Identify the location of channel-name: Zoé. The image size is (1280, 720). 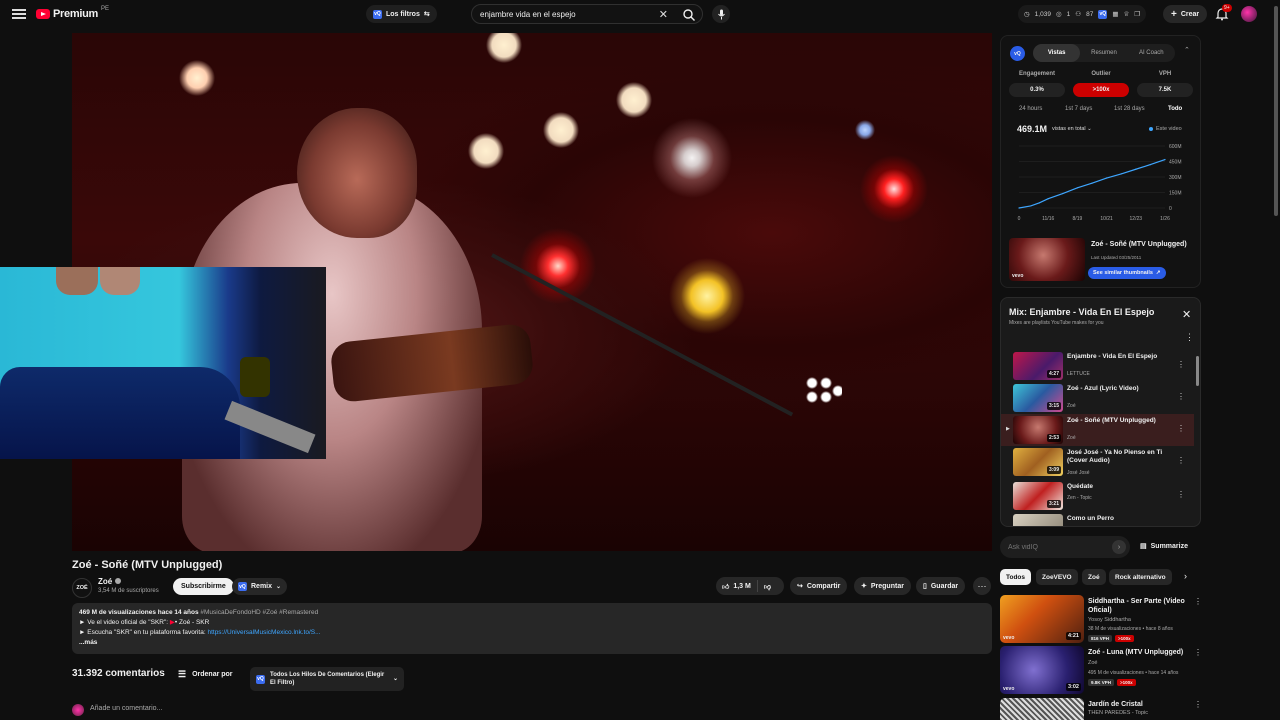
(110, 581).